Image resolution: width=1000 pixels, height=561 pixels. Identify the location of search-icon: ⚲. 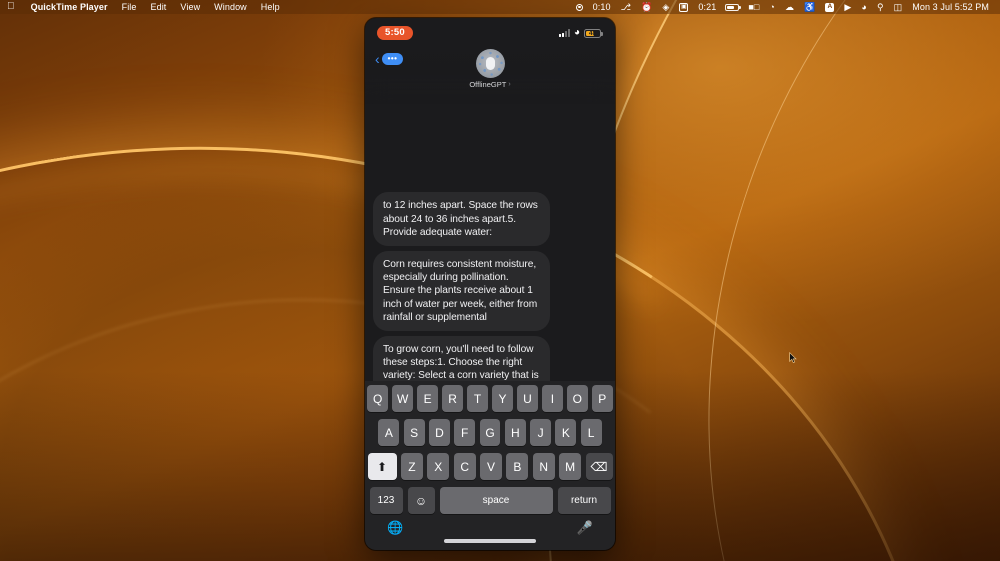
(880, 7).